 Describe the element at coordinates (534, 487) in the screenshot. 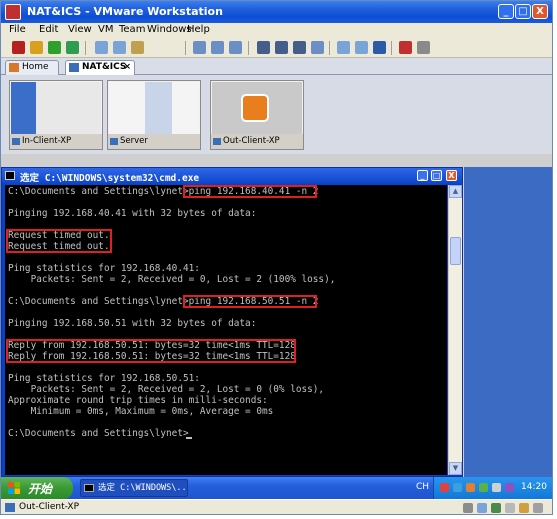

I see `clock: 14:20` at that location.